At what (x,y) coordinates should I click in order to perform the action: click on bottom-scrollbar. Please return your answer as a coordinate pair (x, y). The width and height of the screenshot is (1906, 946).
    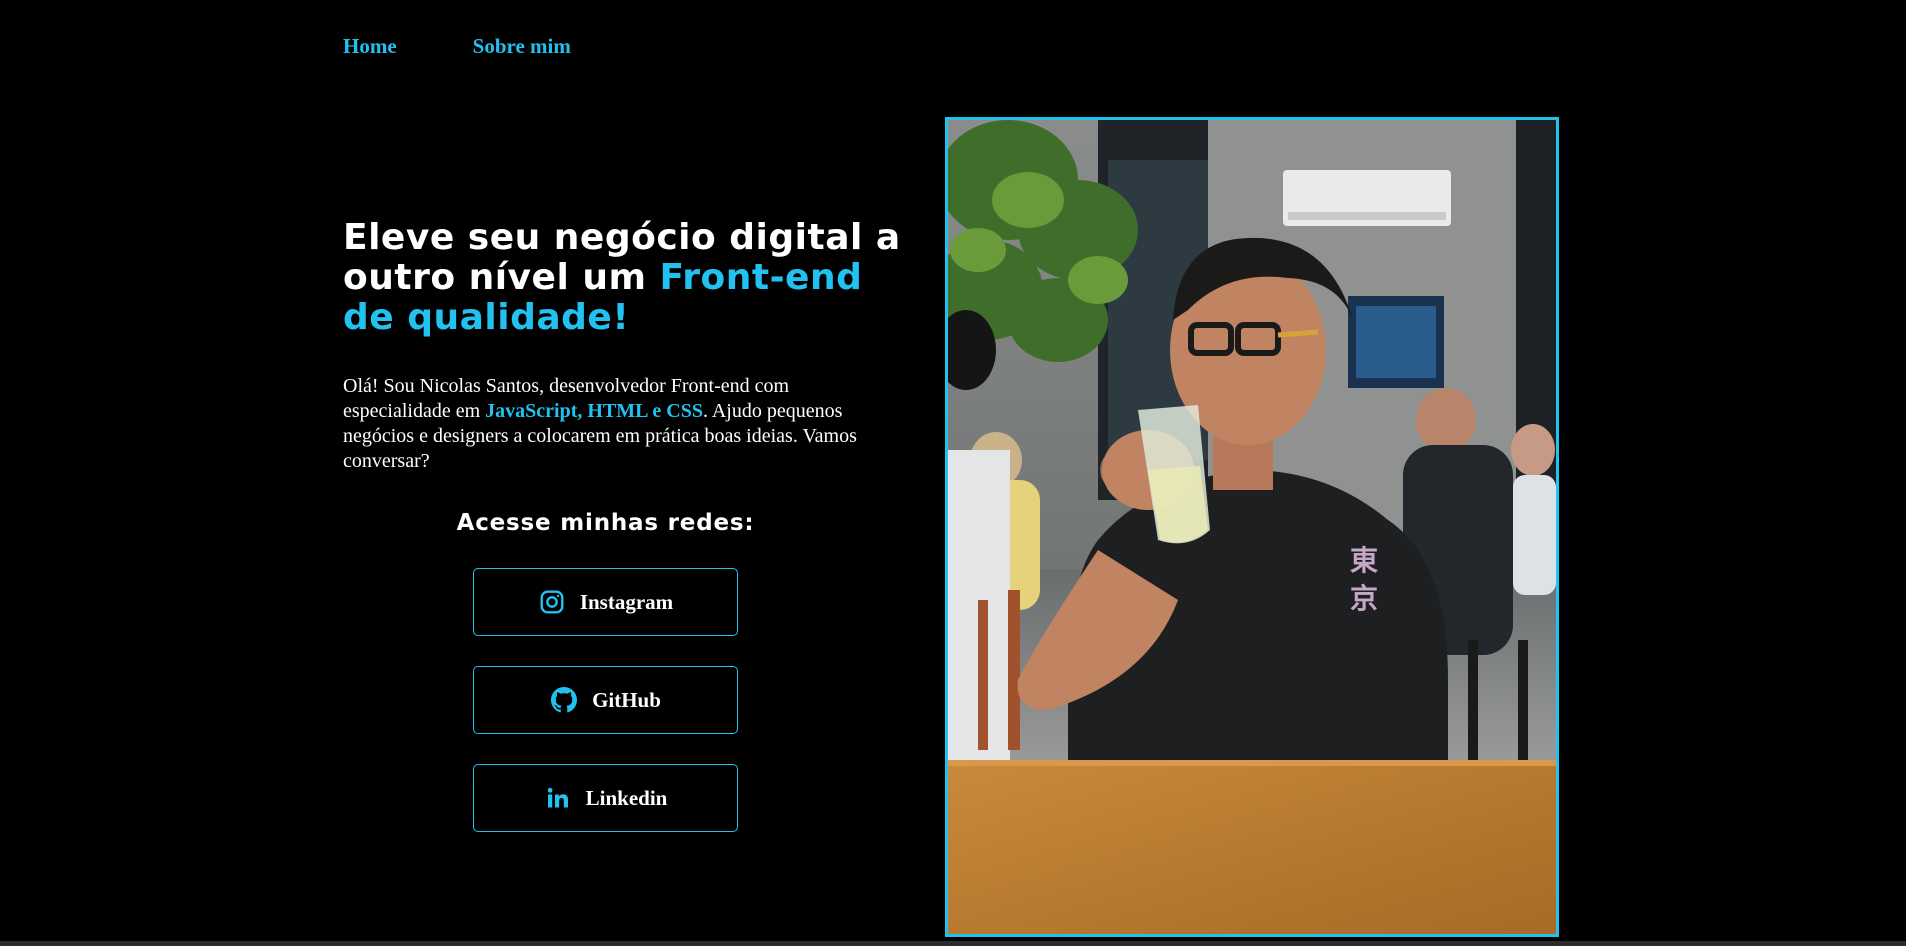
    Looking at the image, I should click on (953, 943).